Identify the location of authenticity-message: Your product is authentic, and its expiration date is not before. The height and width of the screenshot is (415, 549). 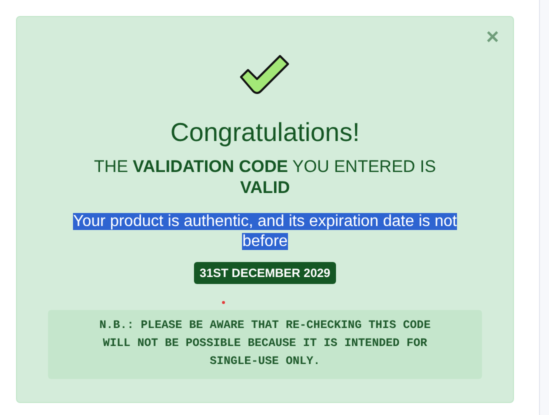
(265, 232).